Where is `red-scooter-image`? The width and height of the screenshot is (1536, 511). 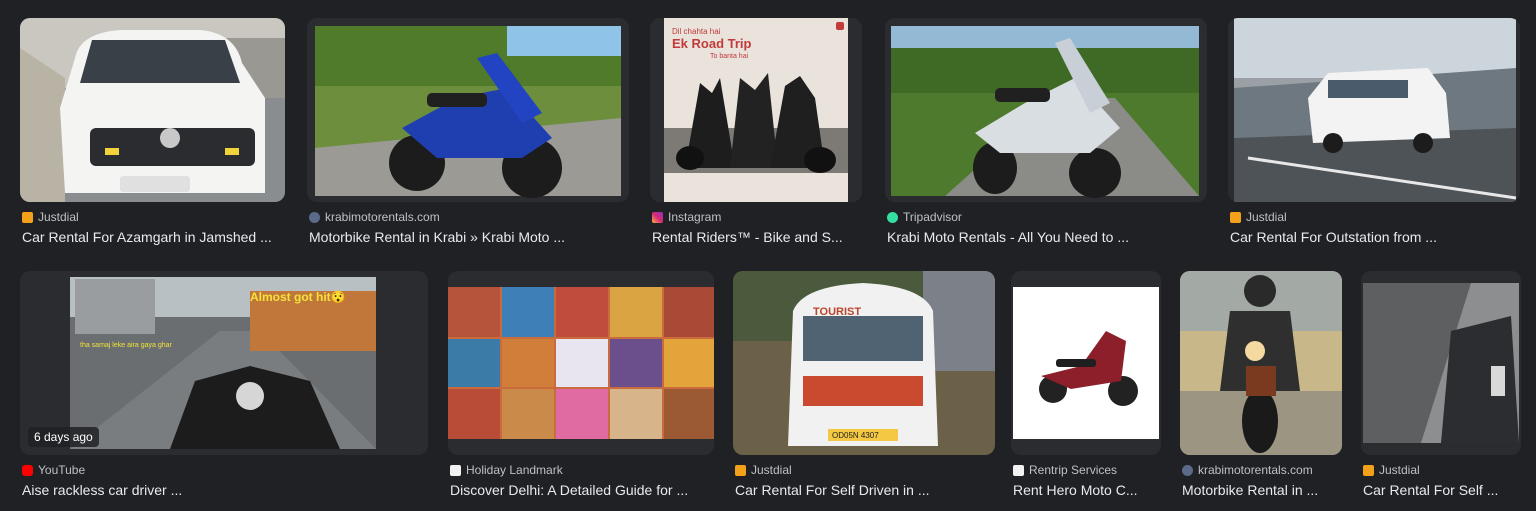 red-scooter-image is located at coordinates (1086, 363).